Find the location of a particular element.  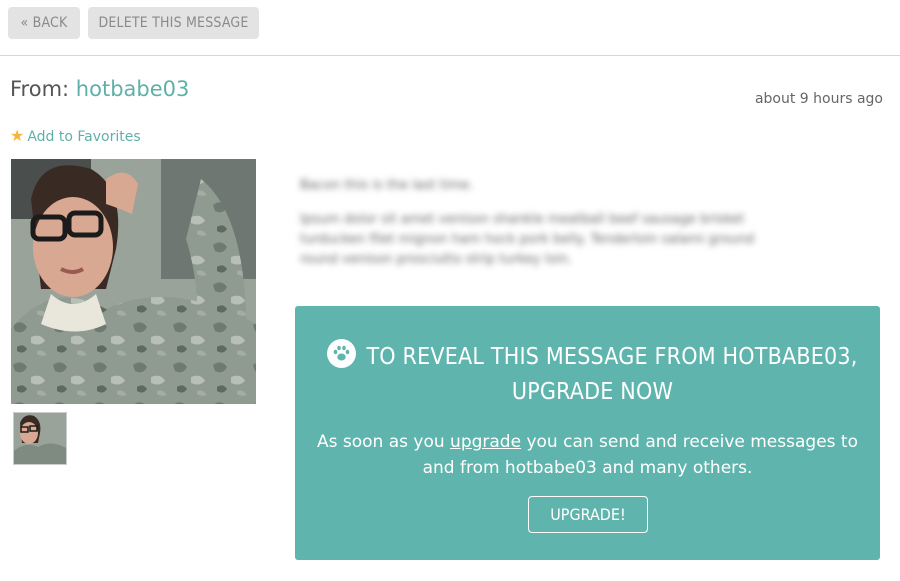

blurred-line-1: Bacon this is the last time. is located at coordinates (387, 185).